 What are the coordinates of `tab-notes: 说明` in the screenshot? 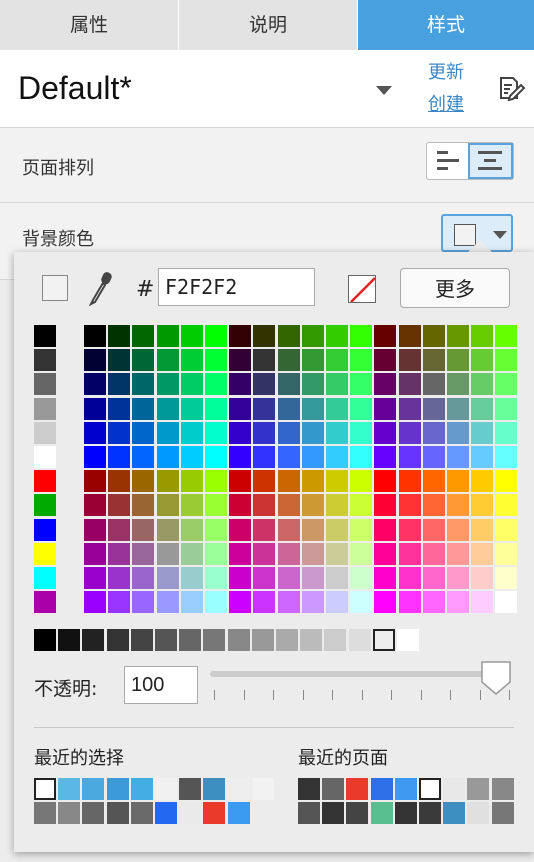 It's located at (268, 25).